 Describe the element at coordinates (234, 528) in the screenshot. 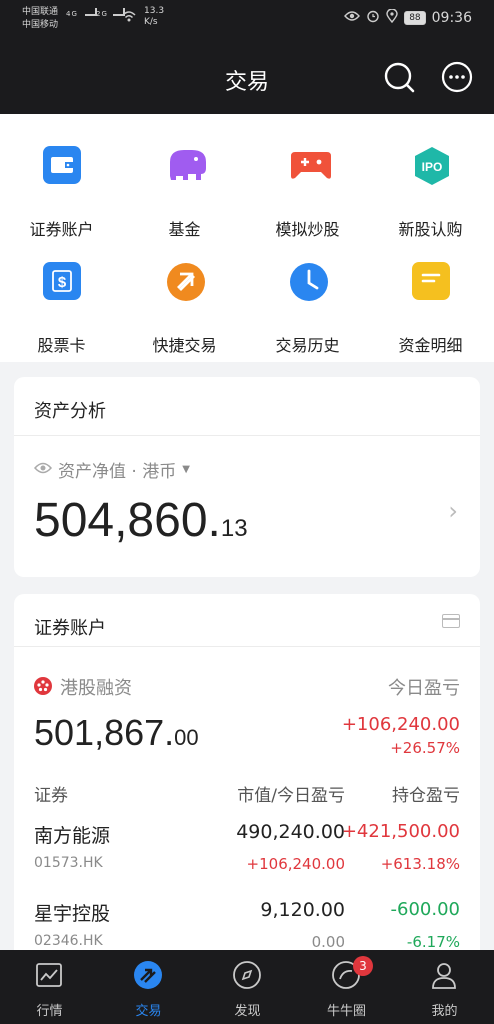

I see `net-asset-decimal: 13` at that location.